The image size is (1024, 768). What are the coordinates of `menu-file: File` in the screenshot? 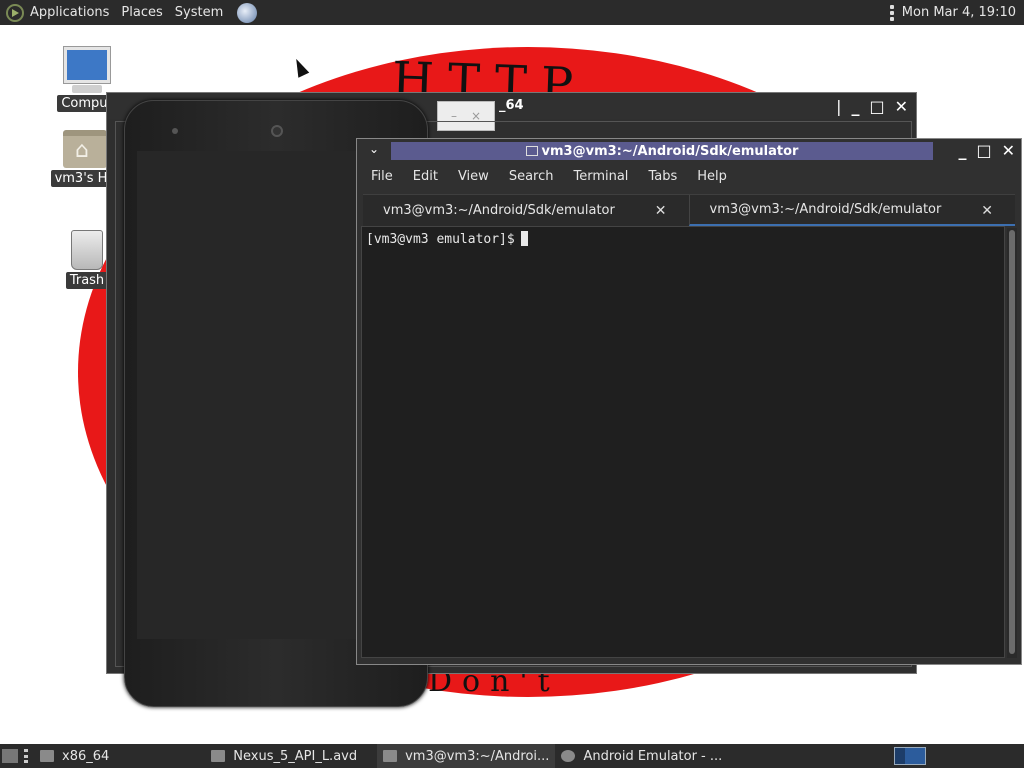 It's located at (382, 176).